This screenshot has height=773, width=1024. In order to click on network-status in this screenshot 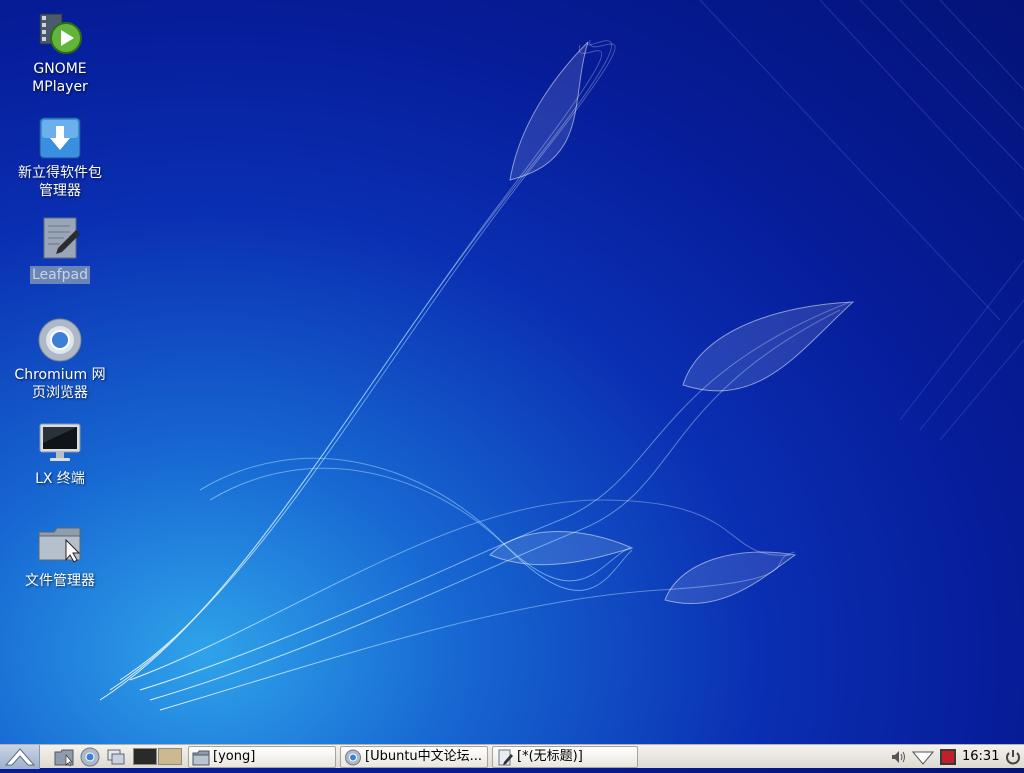, I will do `click(923, 757)`.